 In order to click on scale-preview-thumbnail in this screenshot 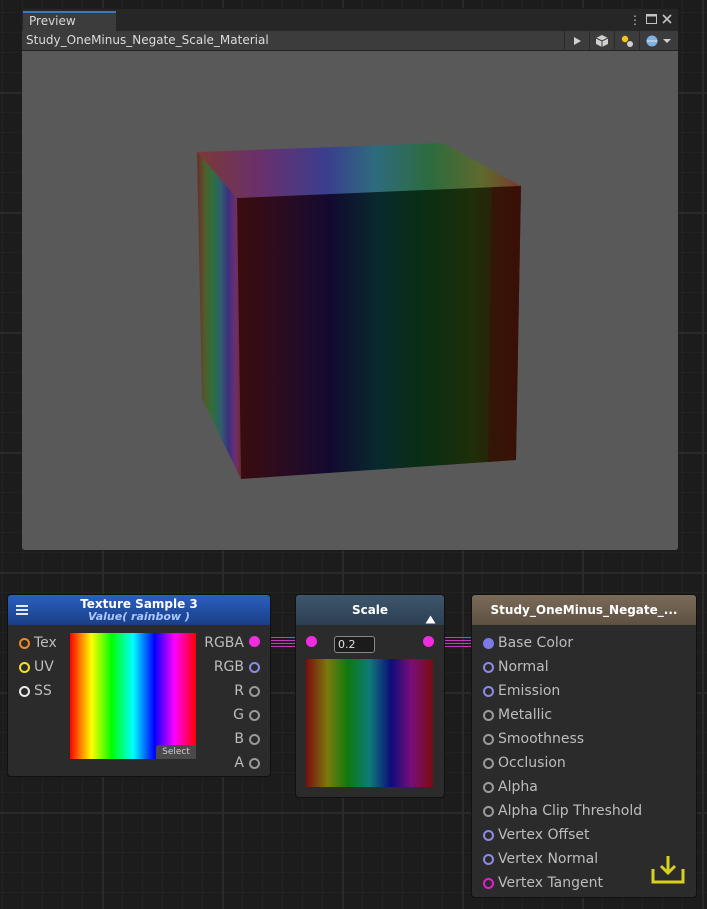, I will do `click(369, 723)`.